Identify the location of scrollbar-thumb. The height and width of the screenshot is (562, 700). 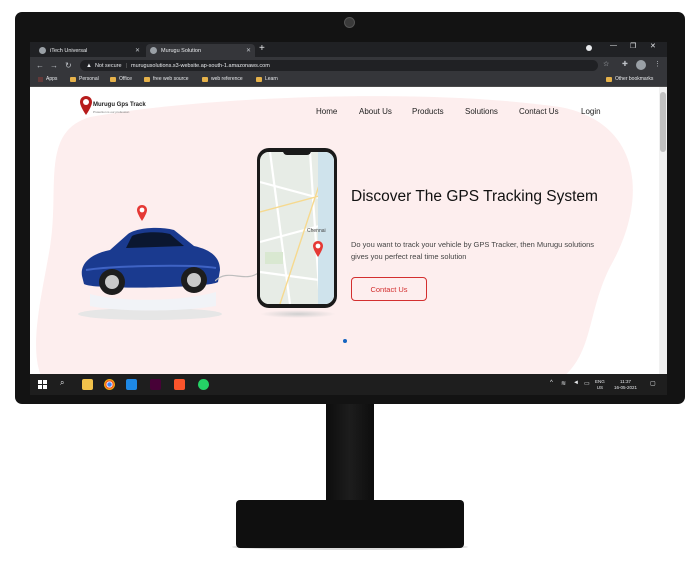
(663, 122).